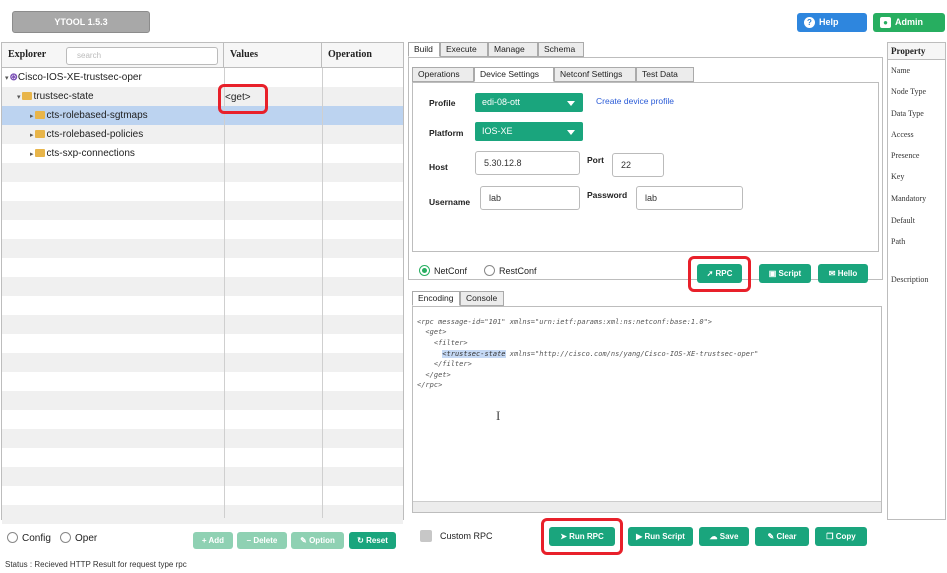  I want to click on tree-node-sxp-connections: ▸ cts-sxp-connections, so click(82, 154).